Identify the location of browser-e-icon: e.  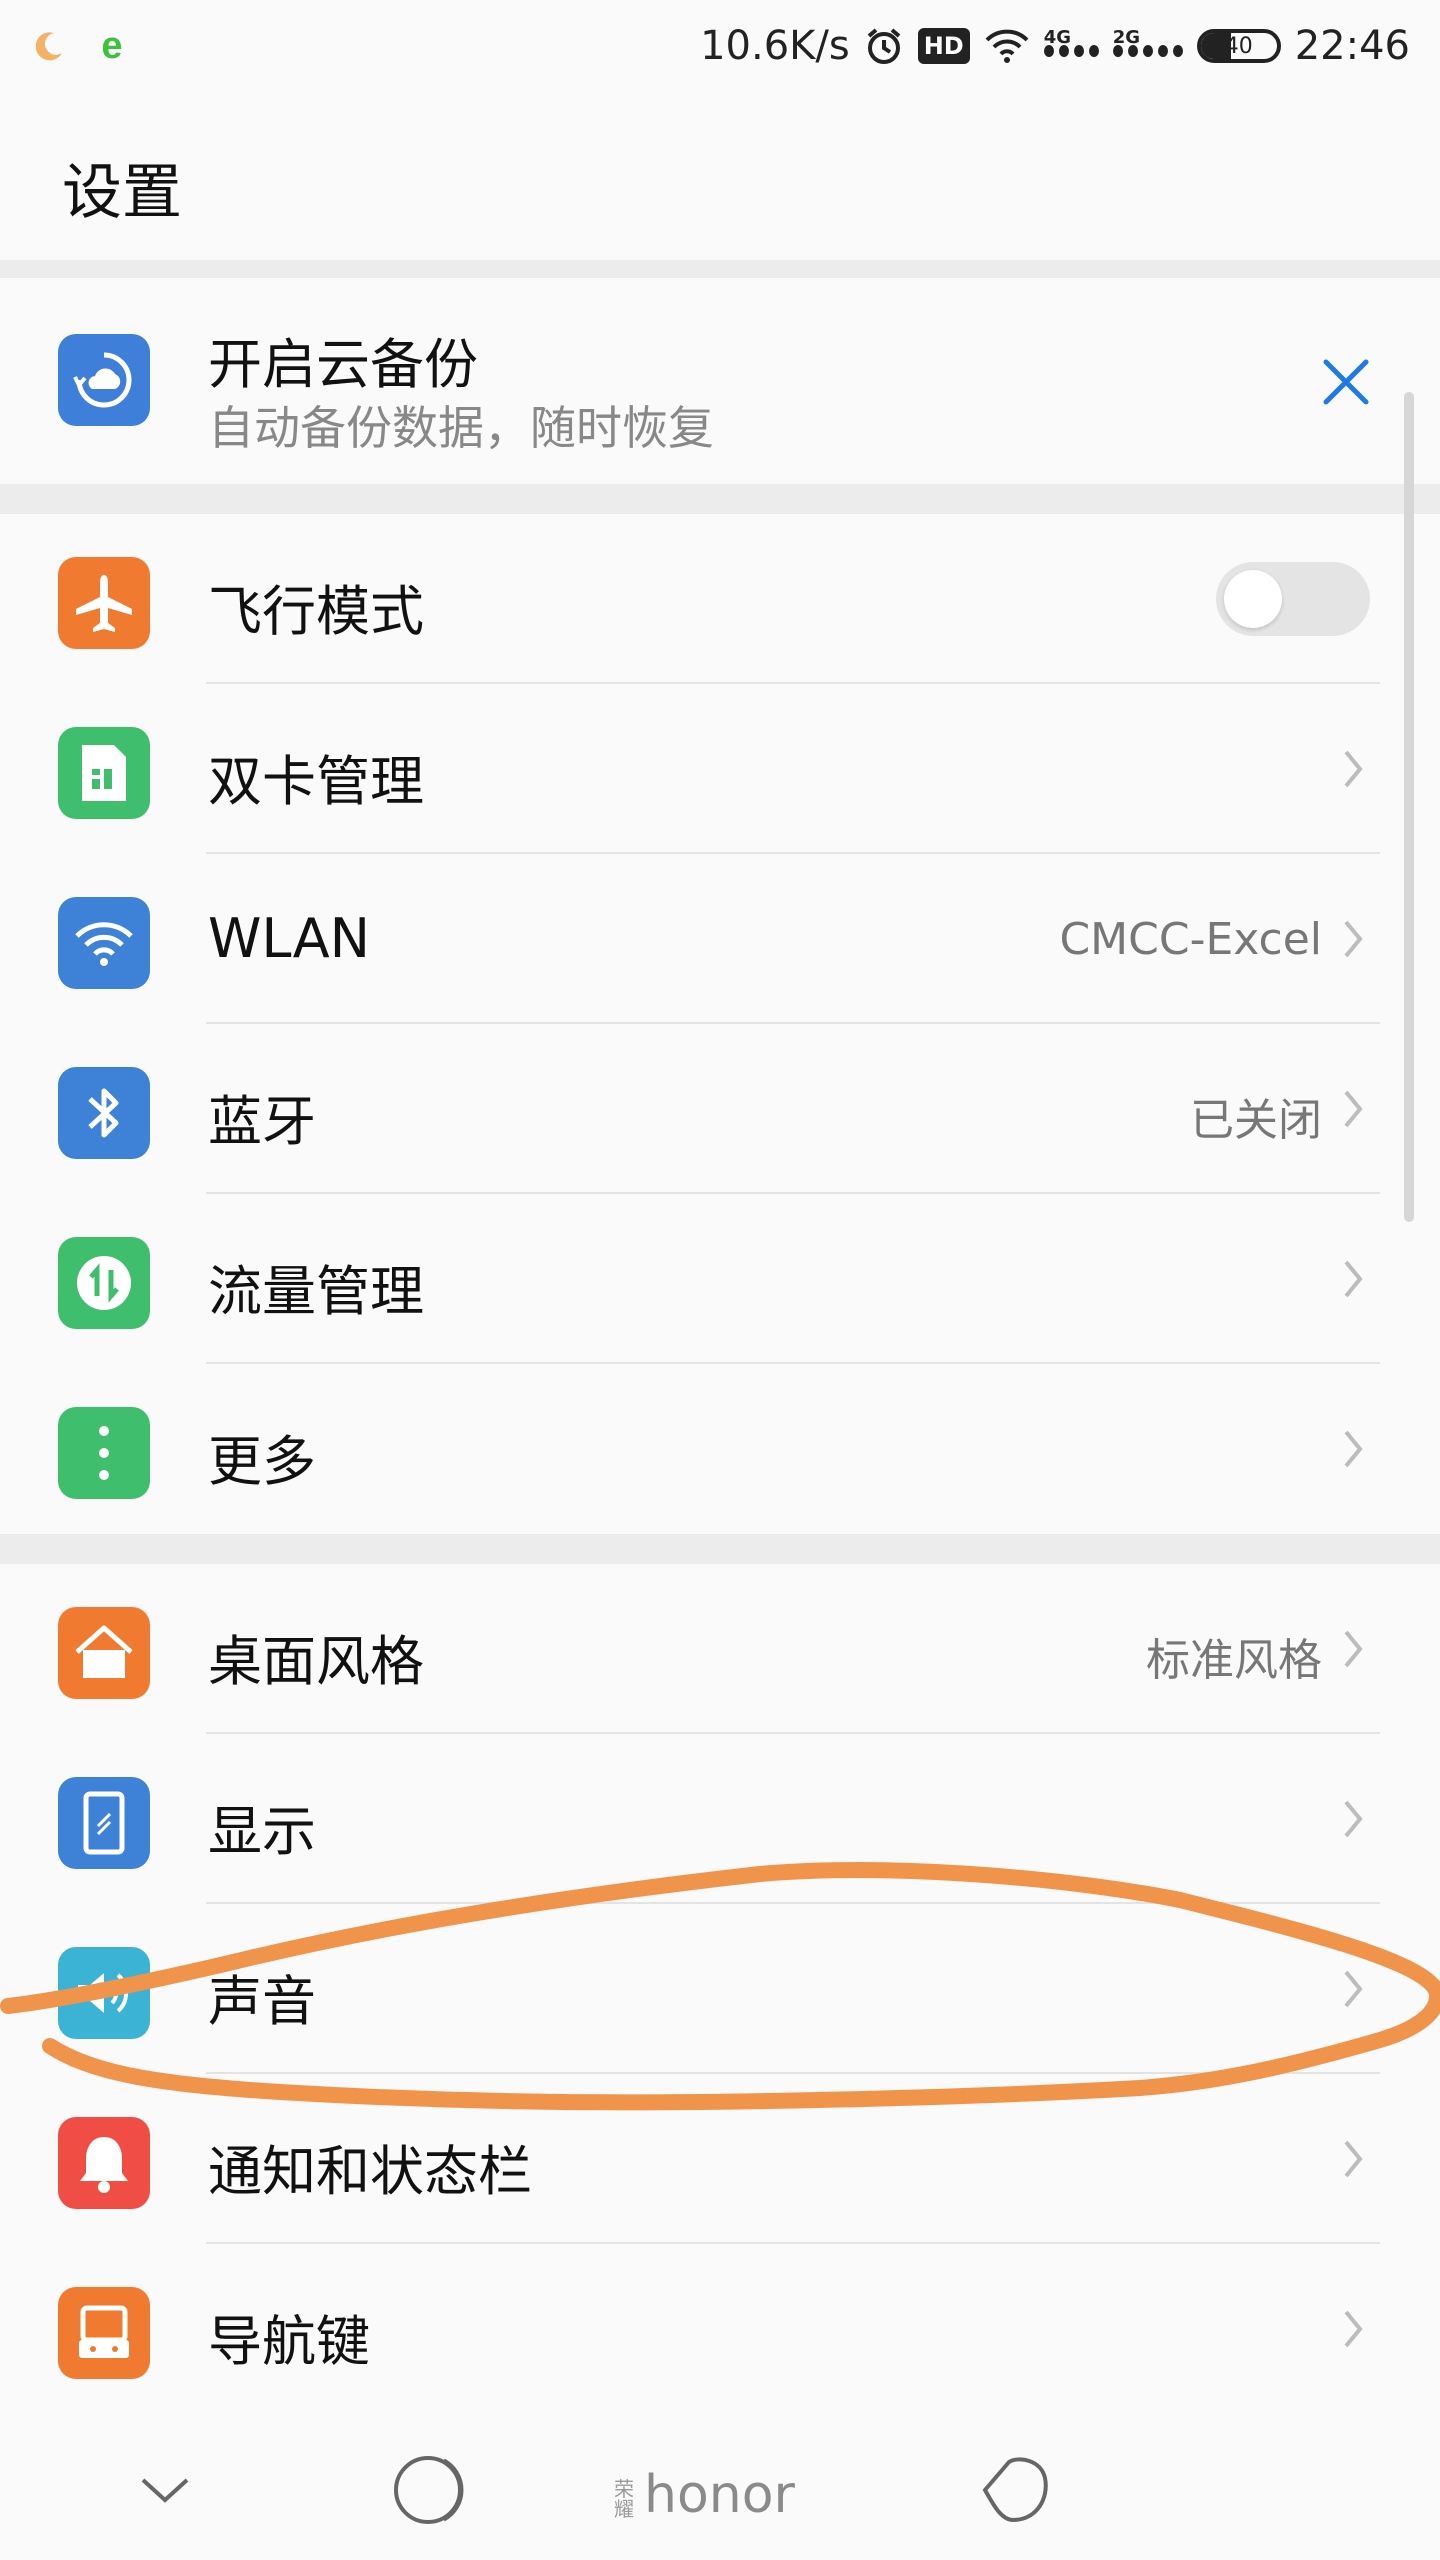
(112, 46).